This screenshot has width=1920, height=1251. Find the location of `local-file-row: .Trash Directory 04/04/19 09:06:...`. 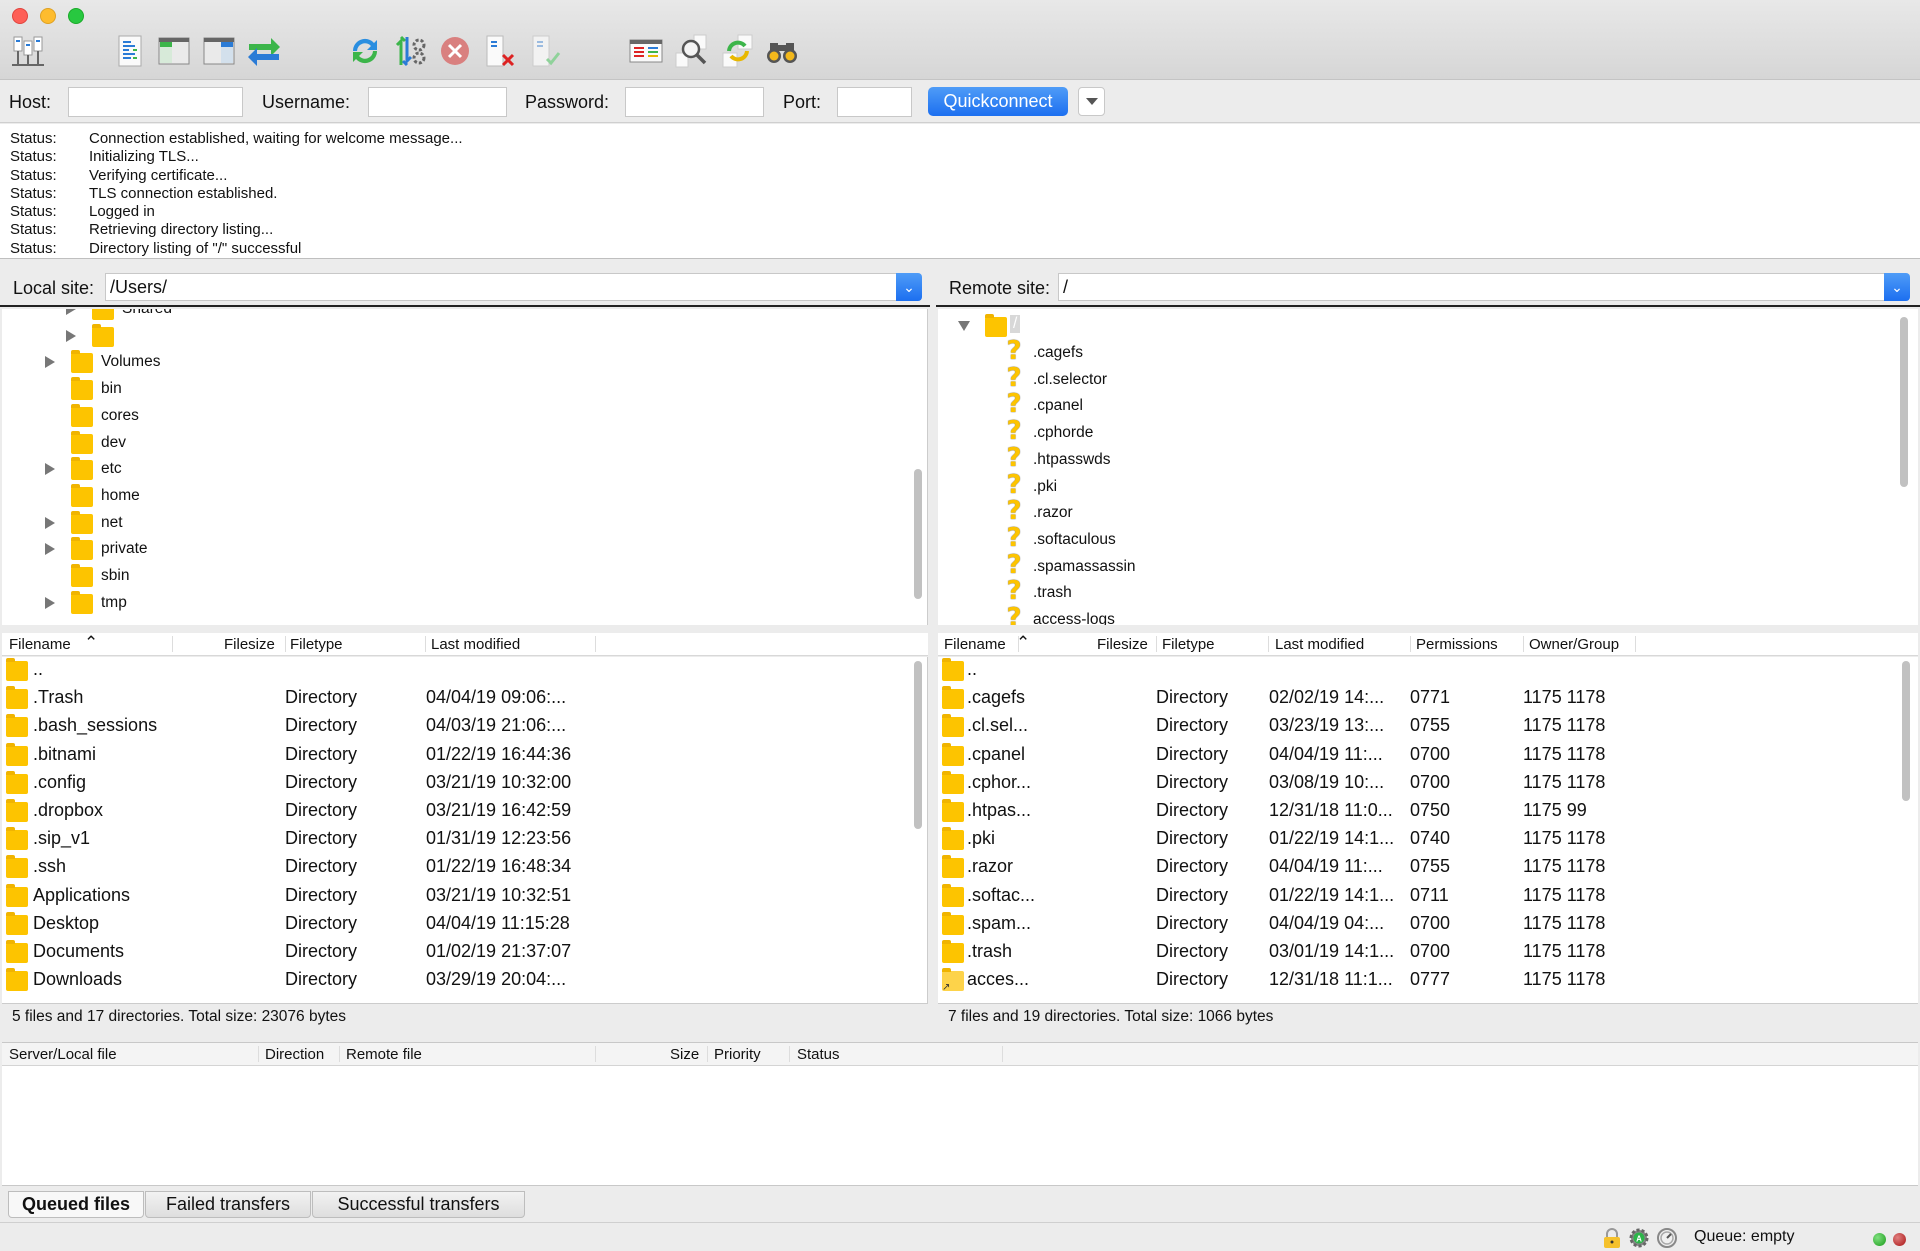

local-file-row: .Trash Directory 04/04/19 09:06:... is located at coordinates (464, 699).